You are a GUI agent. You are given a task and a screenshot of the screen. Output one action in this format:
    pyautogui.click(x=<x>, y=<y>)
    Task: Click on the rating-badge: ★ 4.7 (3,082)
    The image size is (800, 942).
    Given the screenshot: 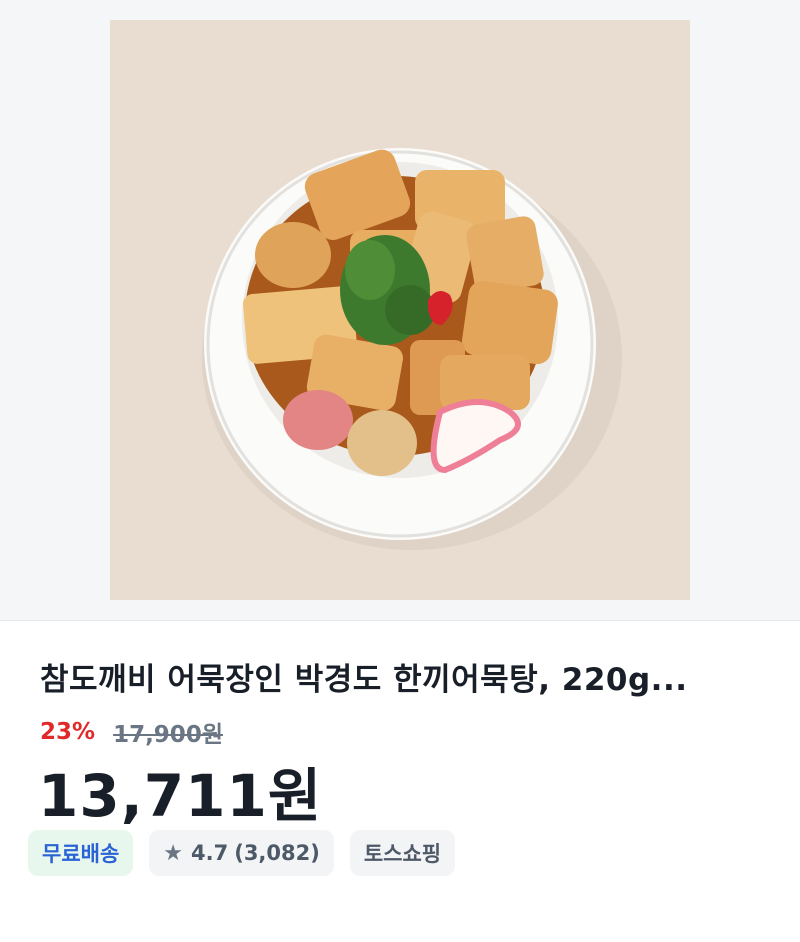 What is the action you would take?
    pyautogui.click(x=241, y=853)
    